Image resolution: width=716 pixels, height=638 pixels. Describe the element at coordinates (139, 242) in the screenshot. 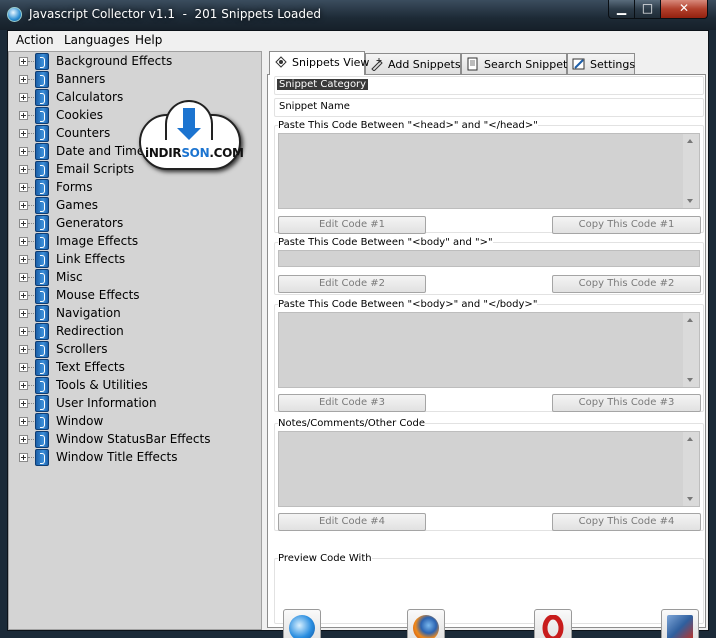

I see `tree-item: Image Effects` at that location.